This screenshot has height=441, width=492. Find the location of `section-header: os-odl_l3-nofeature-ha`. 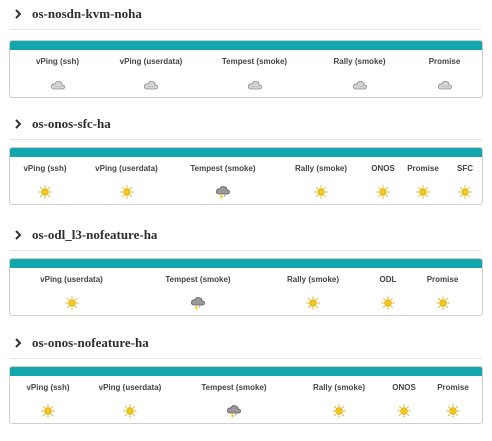

section-header: os-odl_l3-nofeature-ha is located at coordinates (83, 235).